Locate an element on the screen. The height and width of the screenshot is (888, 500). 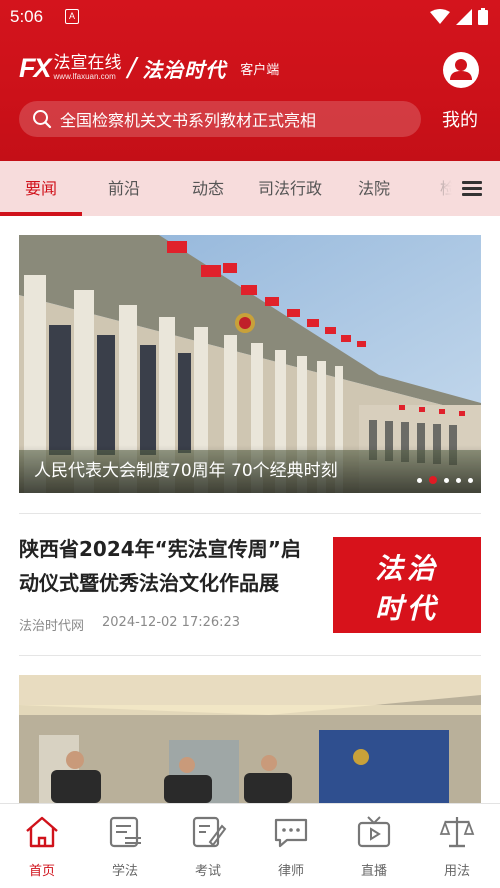
nav-label: 用法 is located at coordinates (456, 871).